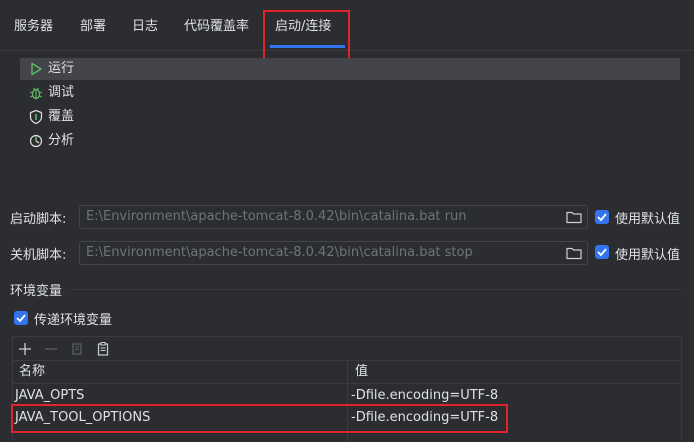 The width and height of the screenshot is (694, 442). I want to click on highlight-box-row, so click(259, 418).